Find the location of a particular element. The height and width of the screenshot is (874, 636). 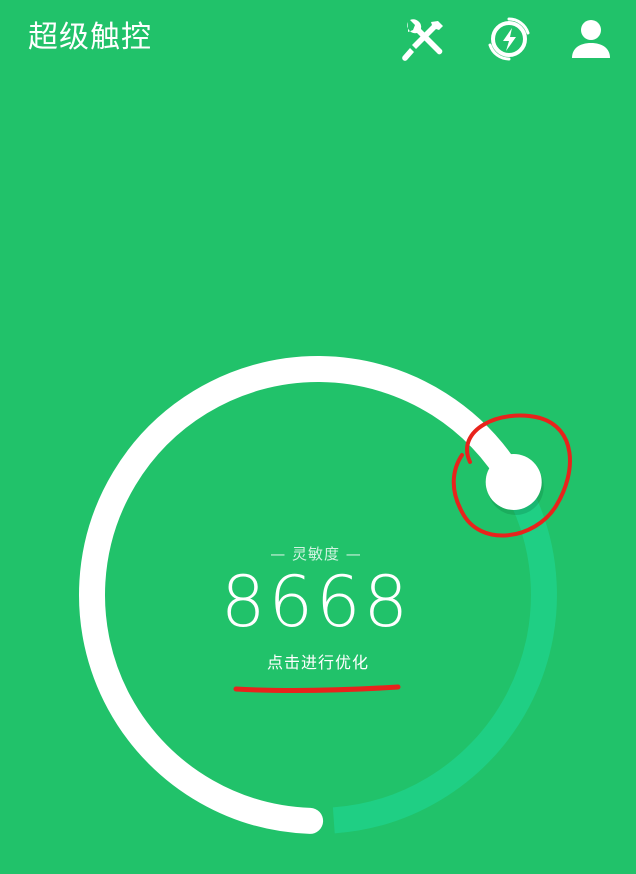

sensitivity-value: 8668 is located at coordinates (316, 602).